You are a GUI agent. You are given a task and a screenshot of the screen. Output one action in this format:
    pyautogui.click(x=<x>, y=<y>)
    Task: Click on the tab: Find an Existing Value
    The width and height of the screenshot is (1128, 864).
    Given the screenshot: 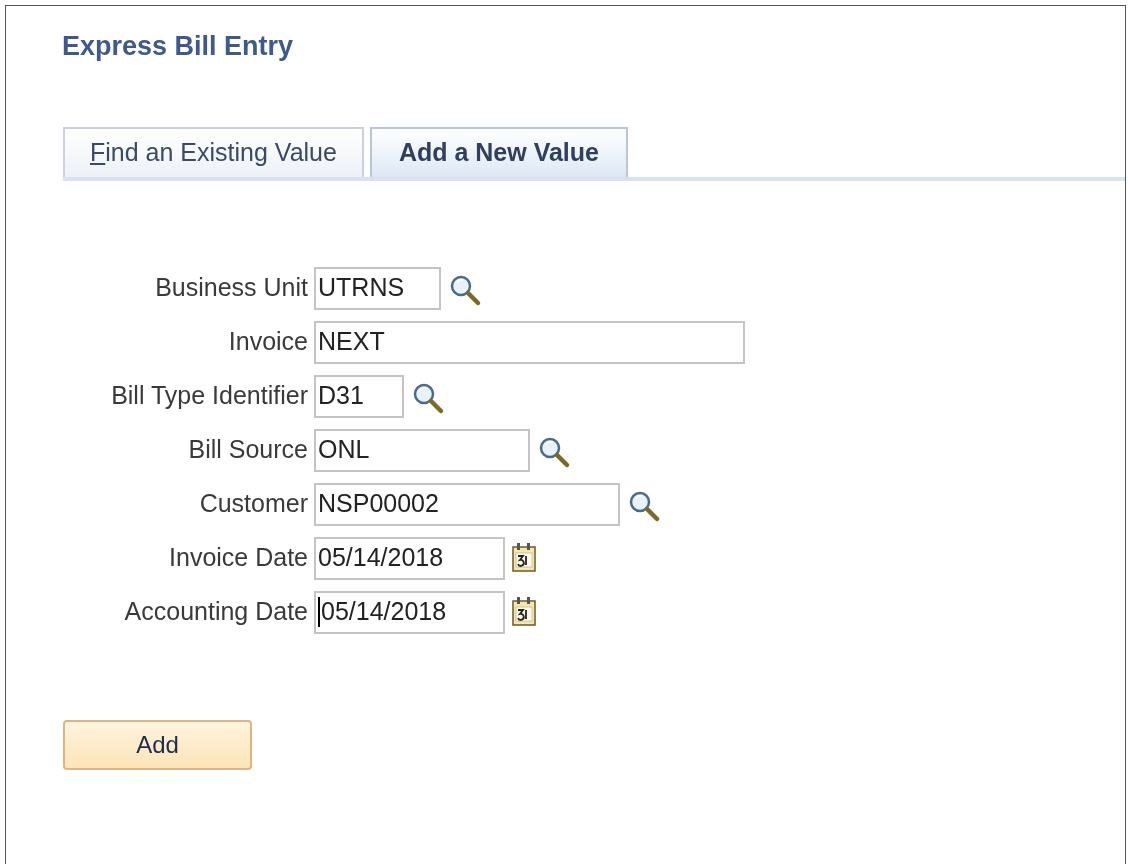 What is the action you would take?
    pyautogui.click(x=213, y=151)
    